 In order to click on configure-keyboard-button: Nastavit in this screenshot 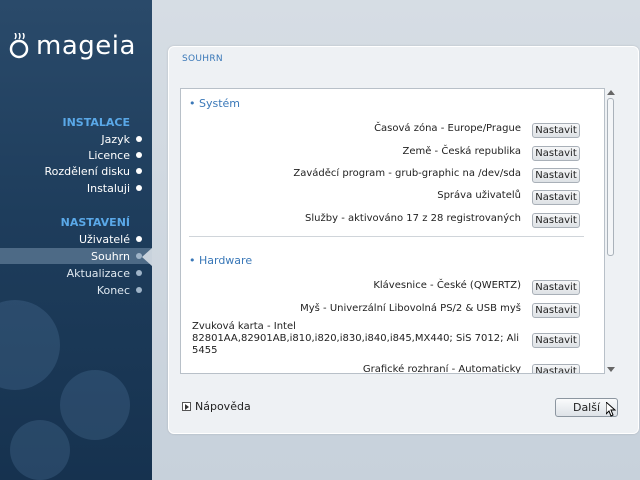, I will do `click(556, 287)`.